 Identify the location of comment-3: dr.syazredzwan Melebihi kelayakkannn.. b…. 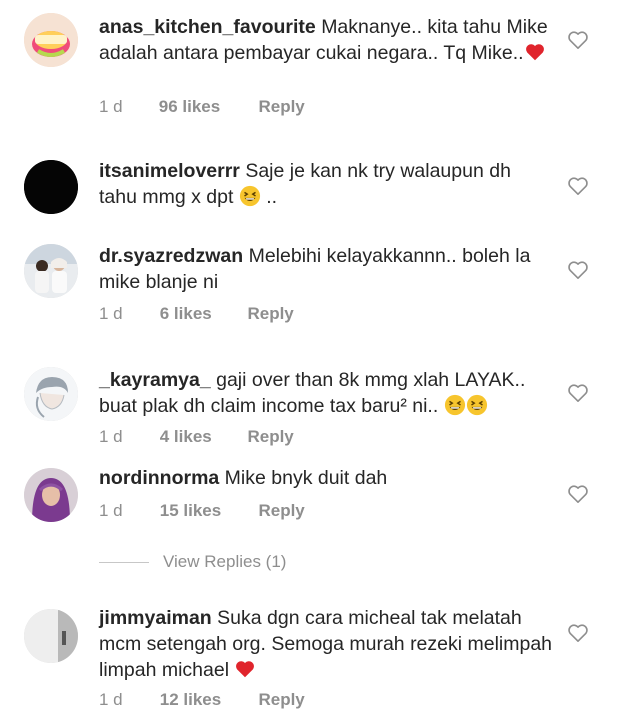
(311, 284).